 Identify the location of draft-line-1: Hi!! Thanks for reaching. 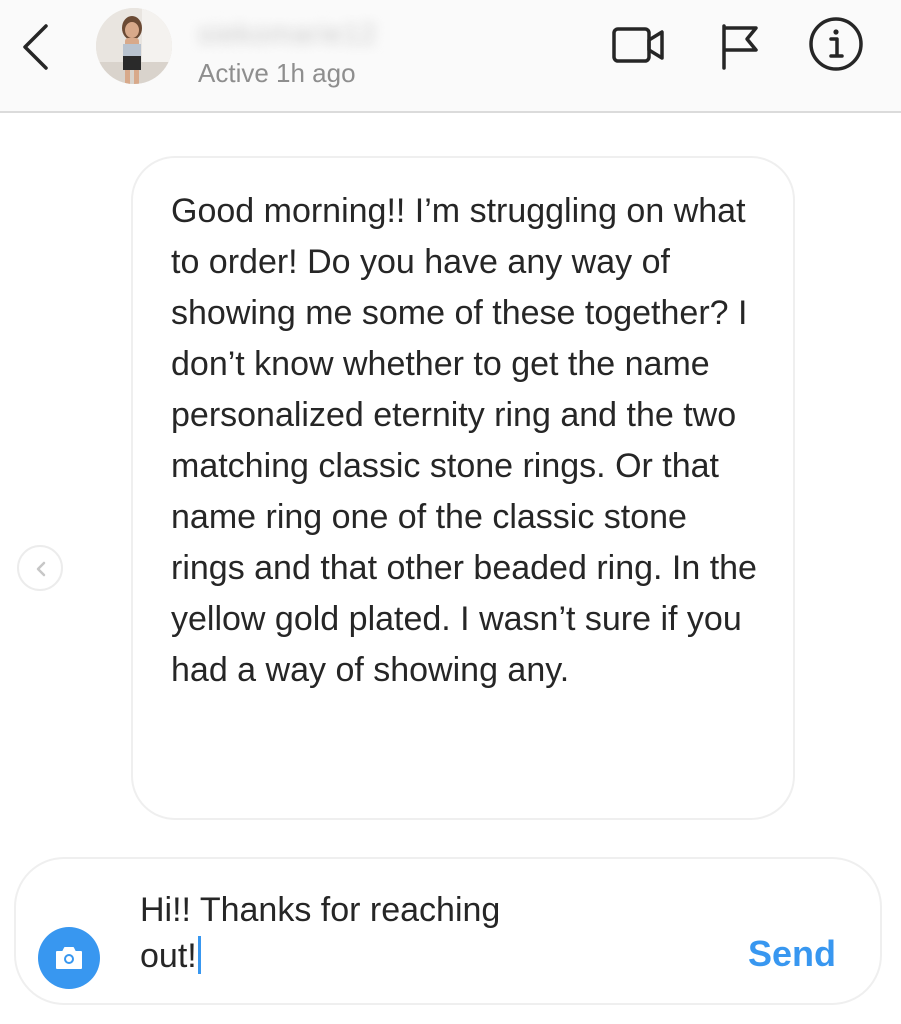
(320, 910).